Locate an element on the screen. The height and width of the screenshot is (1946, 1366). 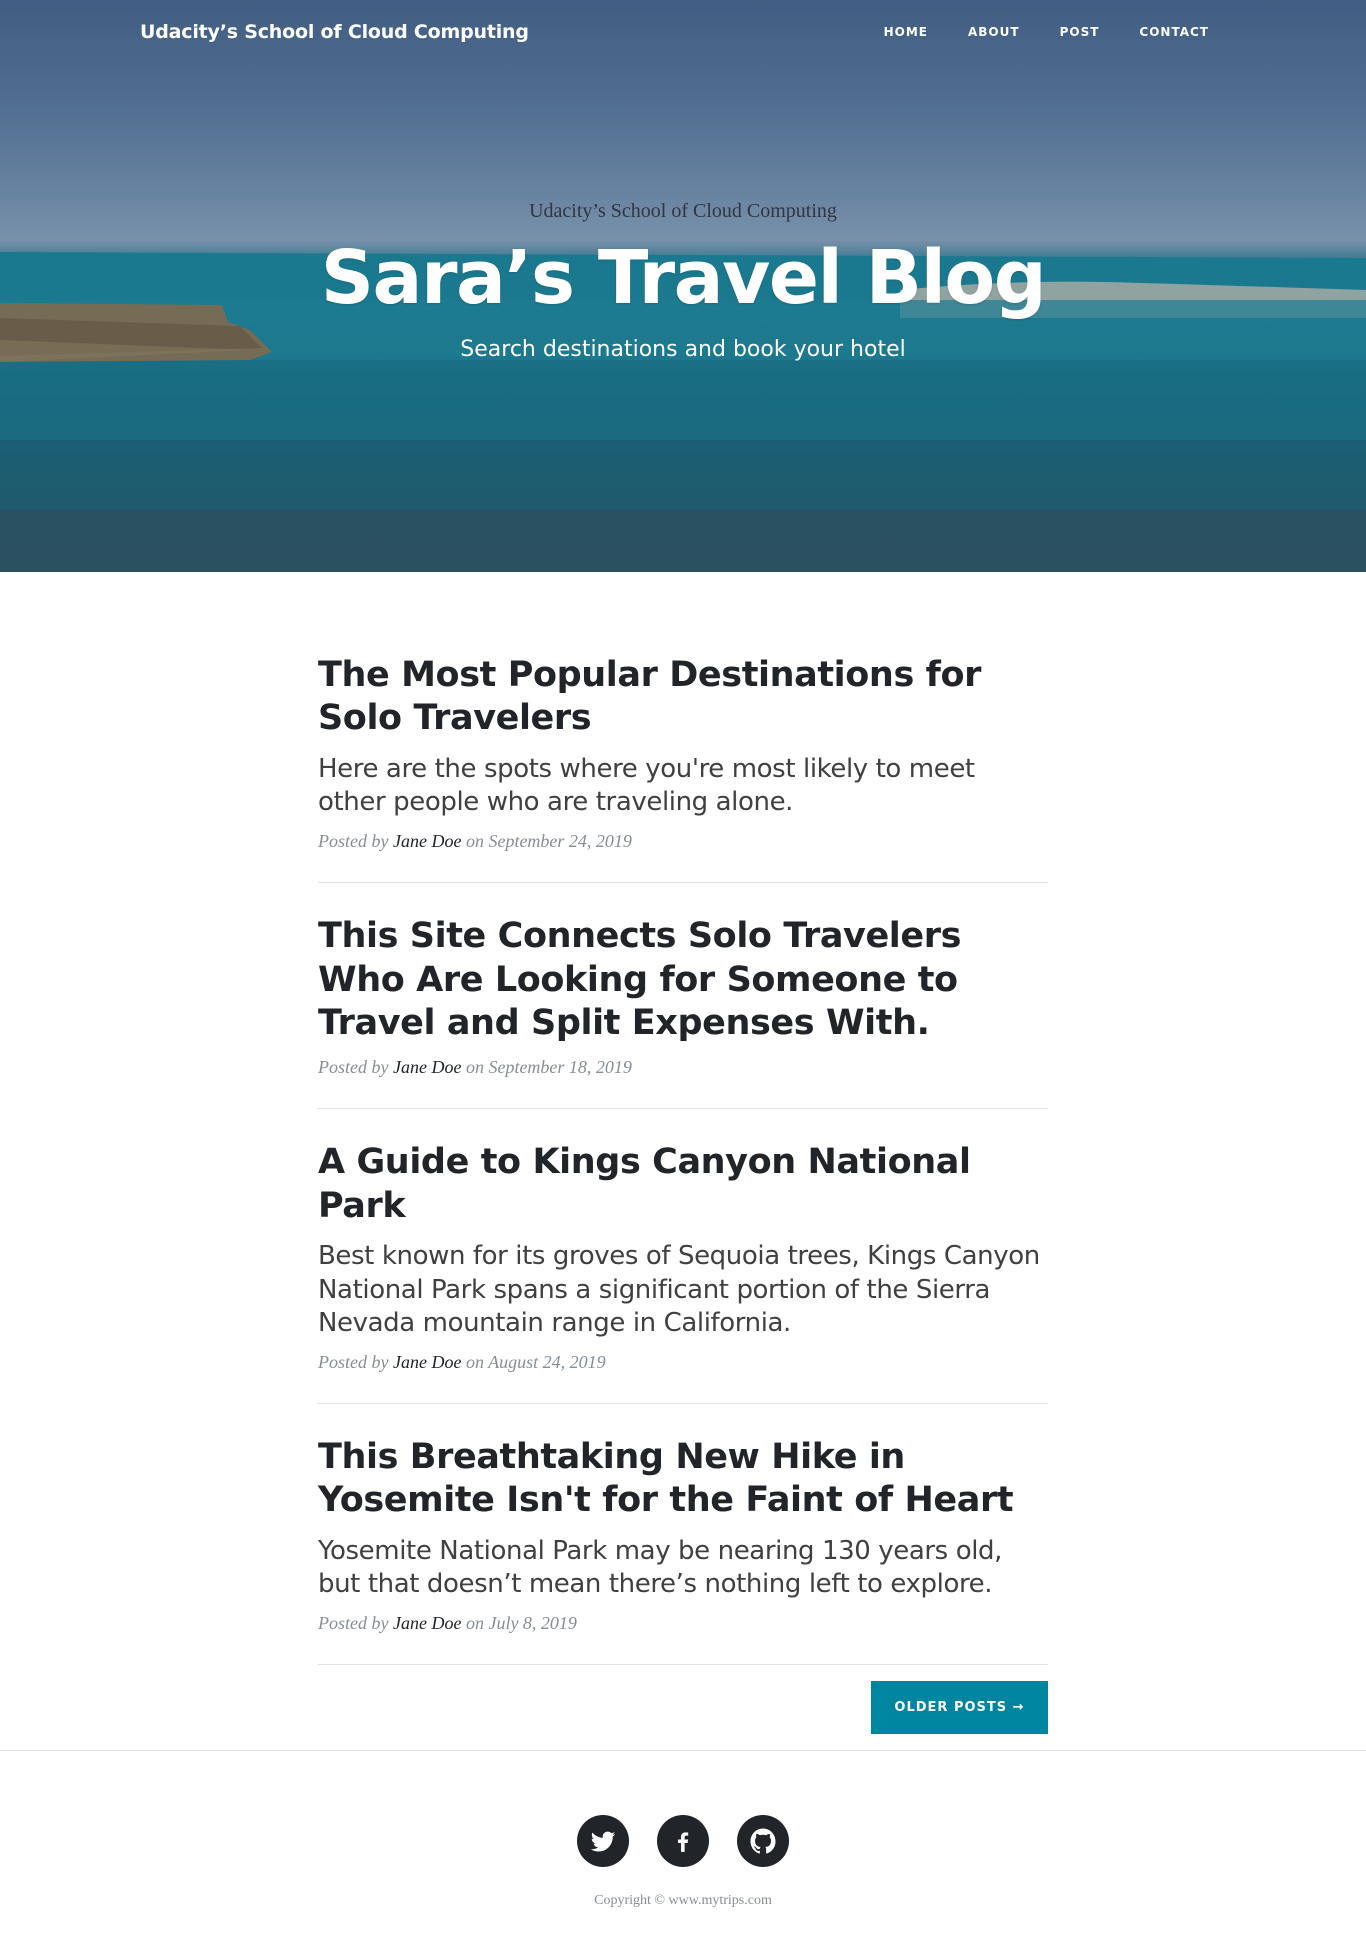
twitter-icon is located at coordinates (603, 1842).